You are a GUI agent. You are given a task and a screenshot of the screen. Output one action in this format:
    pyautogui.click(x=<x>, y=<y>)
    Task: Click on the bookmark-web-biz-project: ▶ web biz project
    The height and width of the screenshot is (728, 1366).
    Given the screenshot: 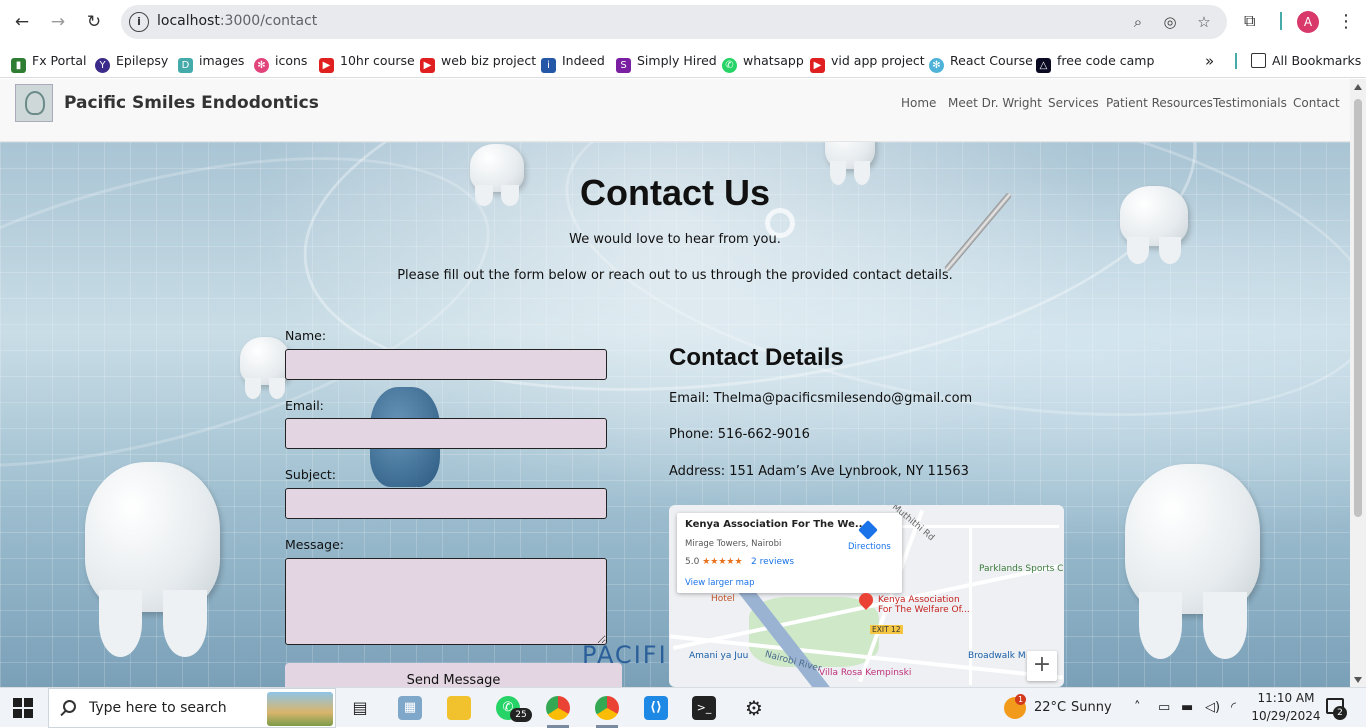 What is the action you would take?
    pyautogui.click(x=478, y=62)
    